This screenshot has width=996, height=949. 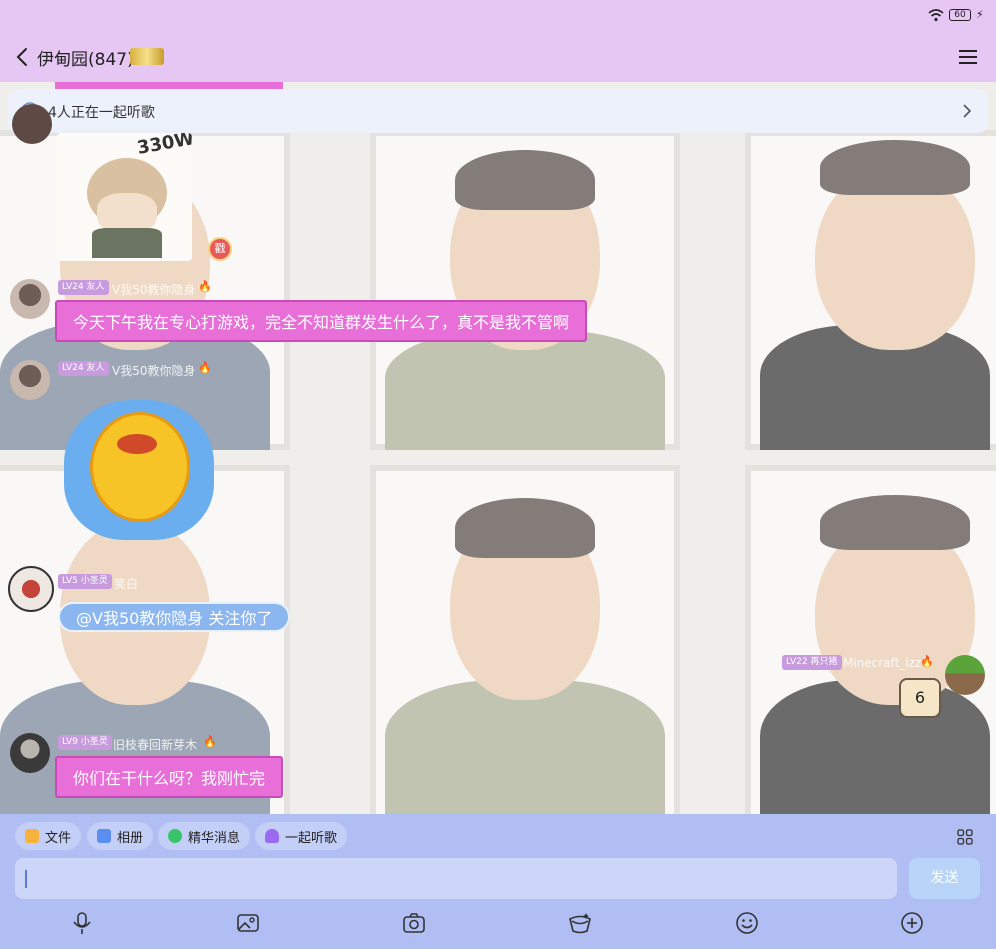 What do you see at coordinates (58, 838) in the screenshot?
I see `chip-label: 文件` at bounding box center [58, 838].